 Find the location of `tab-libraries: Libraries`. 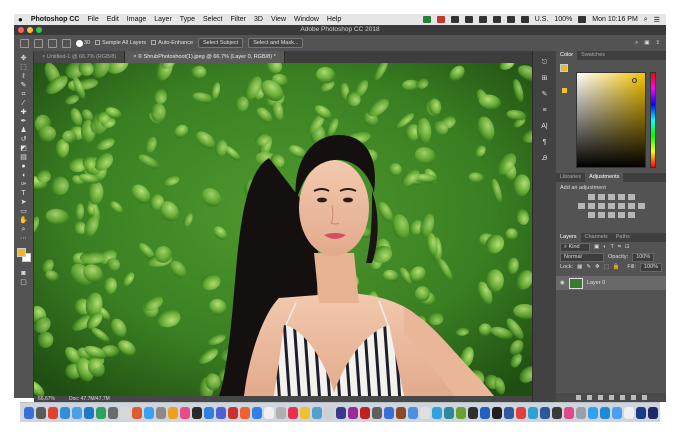

tab-libraries: Libraries is located at coordinates (570, 177).